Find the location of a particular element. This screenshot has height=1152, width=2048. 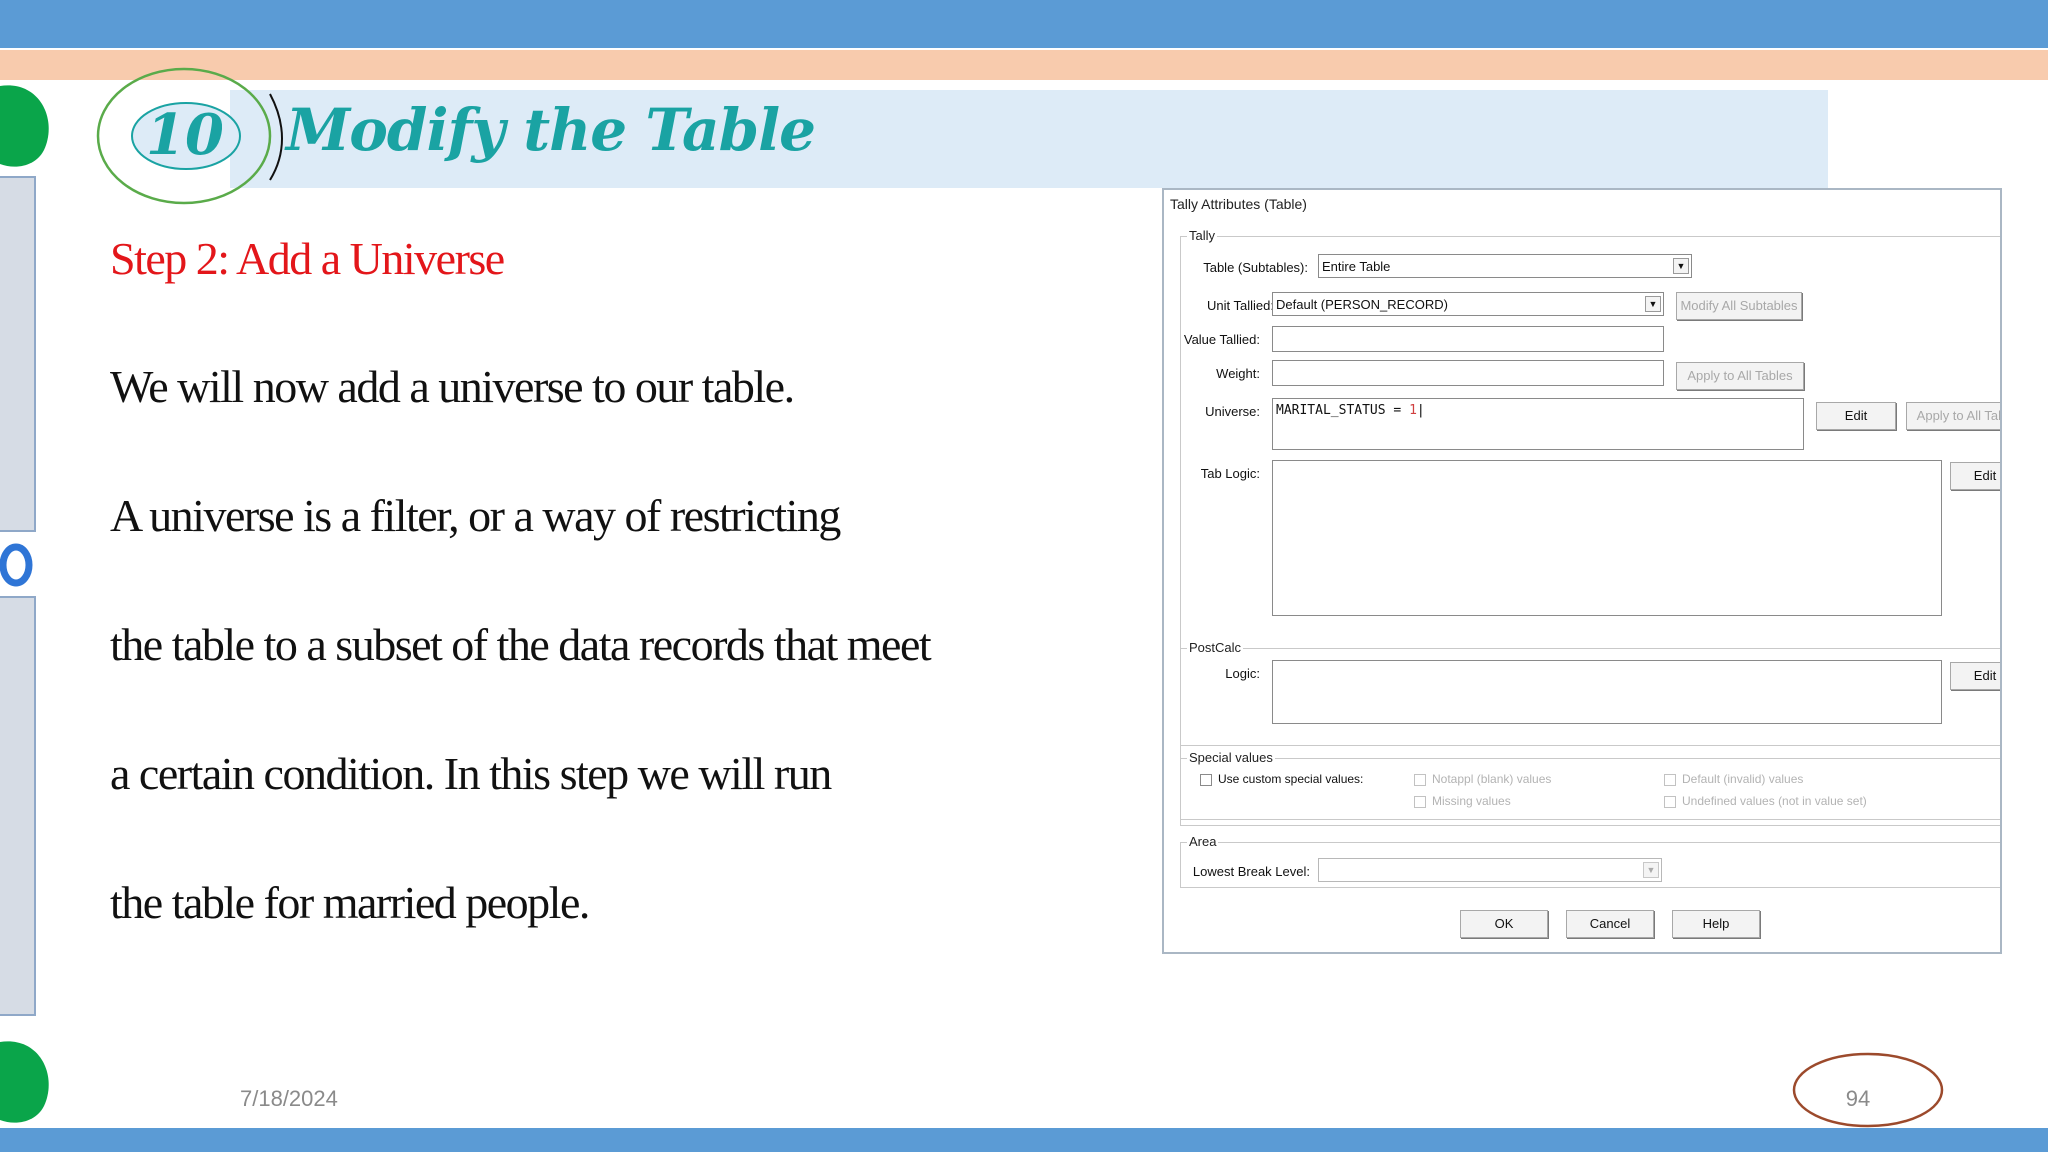

unit-tallied-value: Default (PERSON_RECORD) is located at coordinates (1362, 304).